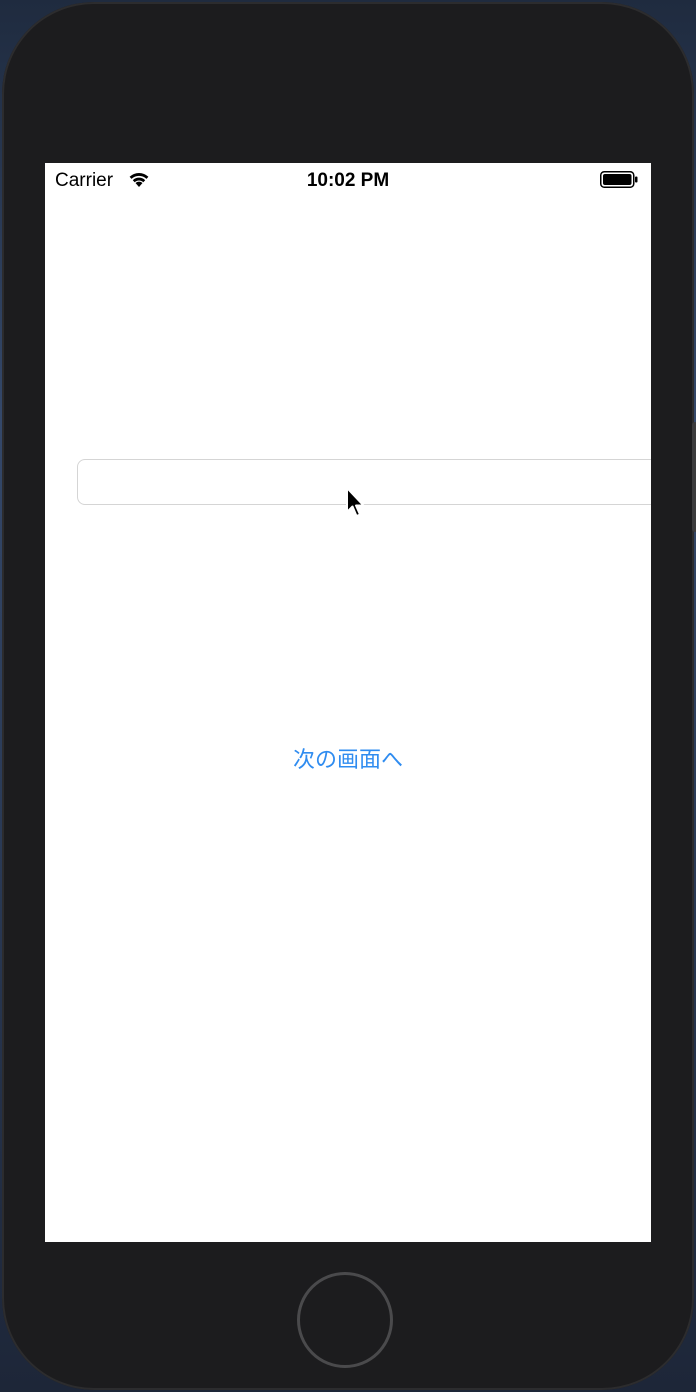 The image size is (696, 1392). I want to click on battery-full-icon, so click(619, 179).